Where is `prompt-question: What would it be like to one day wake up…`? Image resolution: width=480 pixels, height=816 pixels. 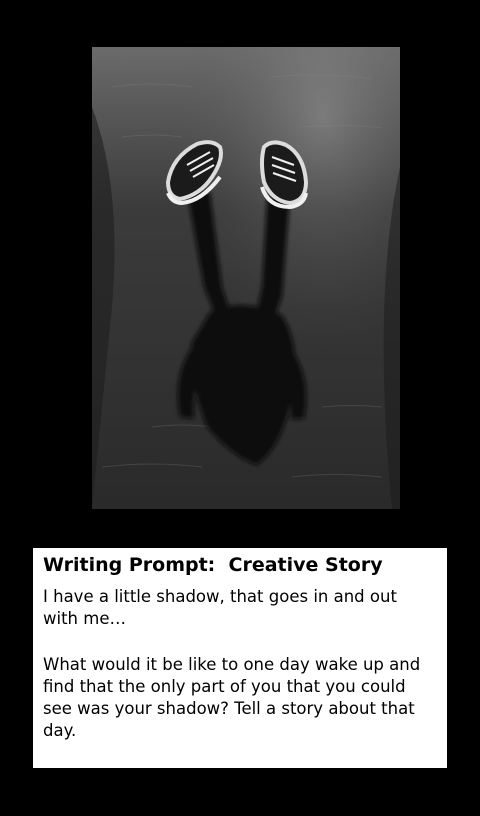
prompt-question: What would it be like to one day wake up… is located at coordinates (232, 697).